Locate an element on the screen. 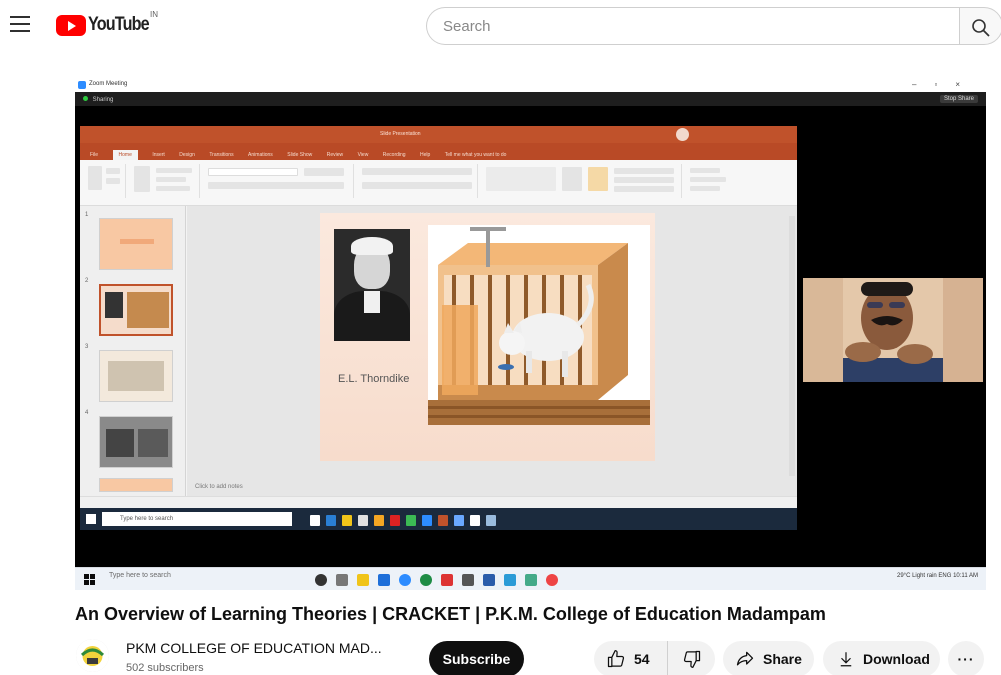 The height and width of the screenshot is (675, 1001). remote-start-icon is located at coordinates (91, 519).